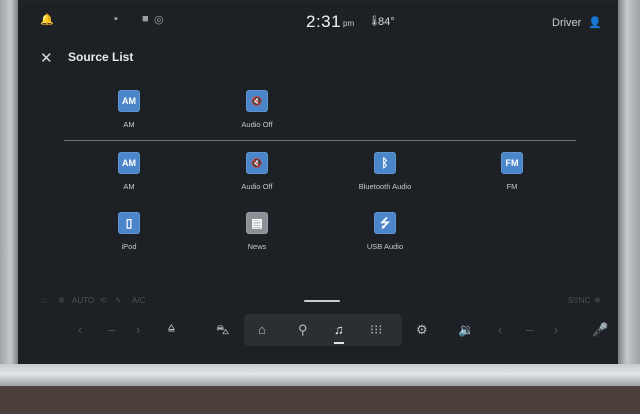 The height and width of the screenshot is (414, 640). Describe the element at coordinates (262, 329) in the screenshot. I see `home-icon: ⌂` at that location.